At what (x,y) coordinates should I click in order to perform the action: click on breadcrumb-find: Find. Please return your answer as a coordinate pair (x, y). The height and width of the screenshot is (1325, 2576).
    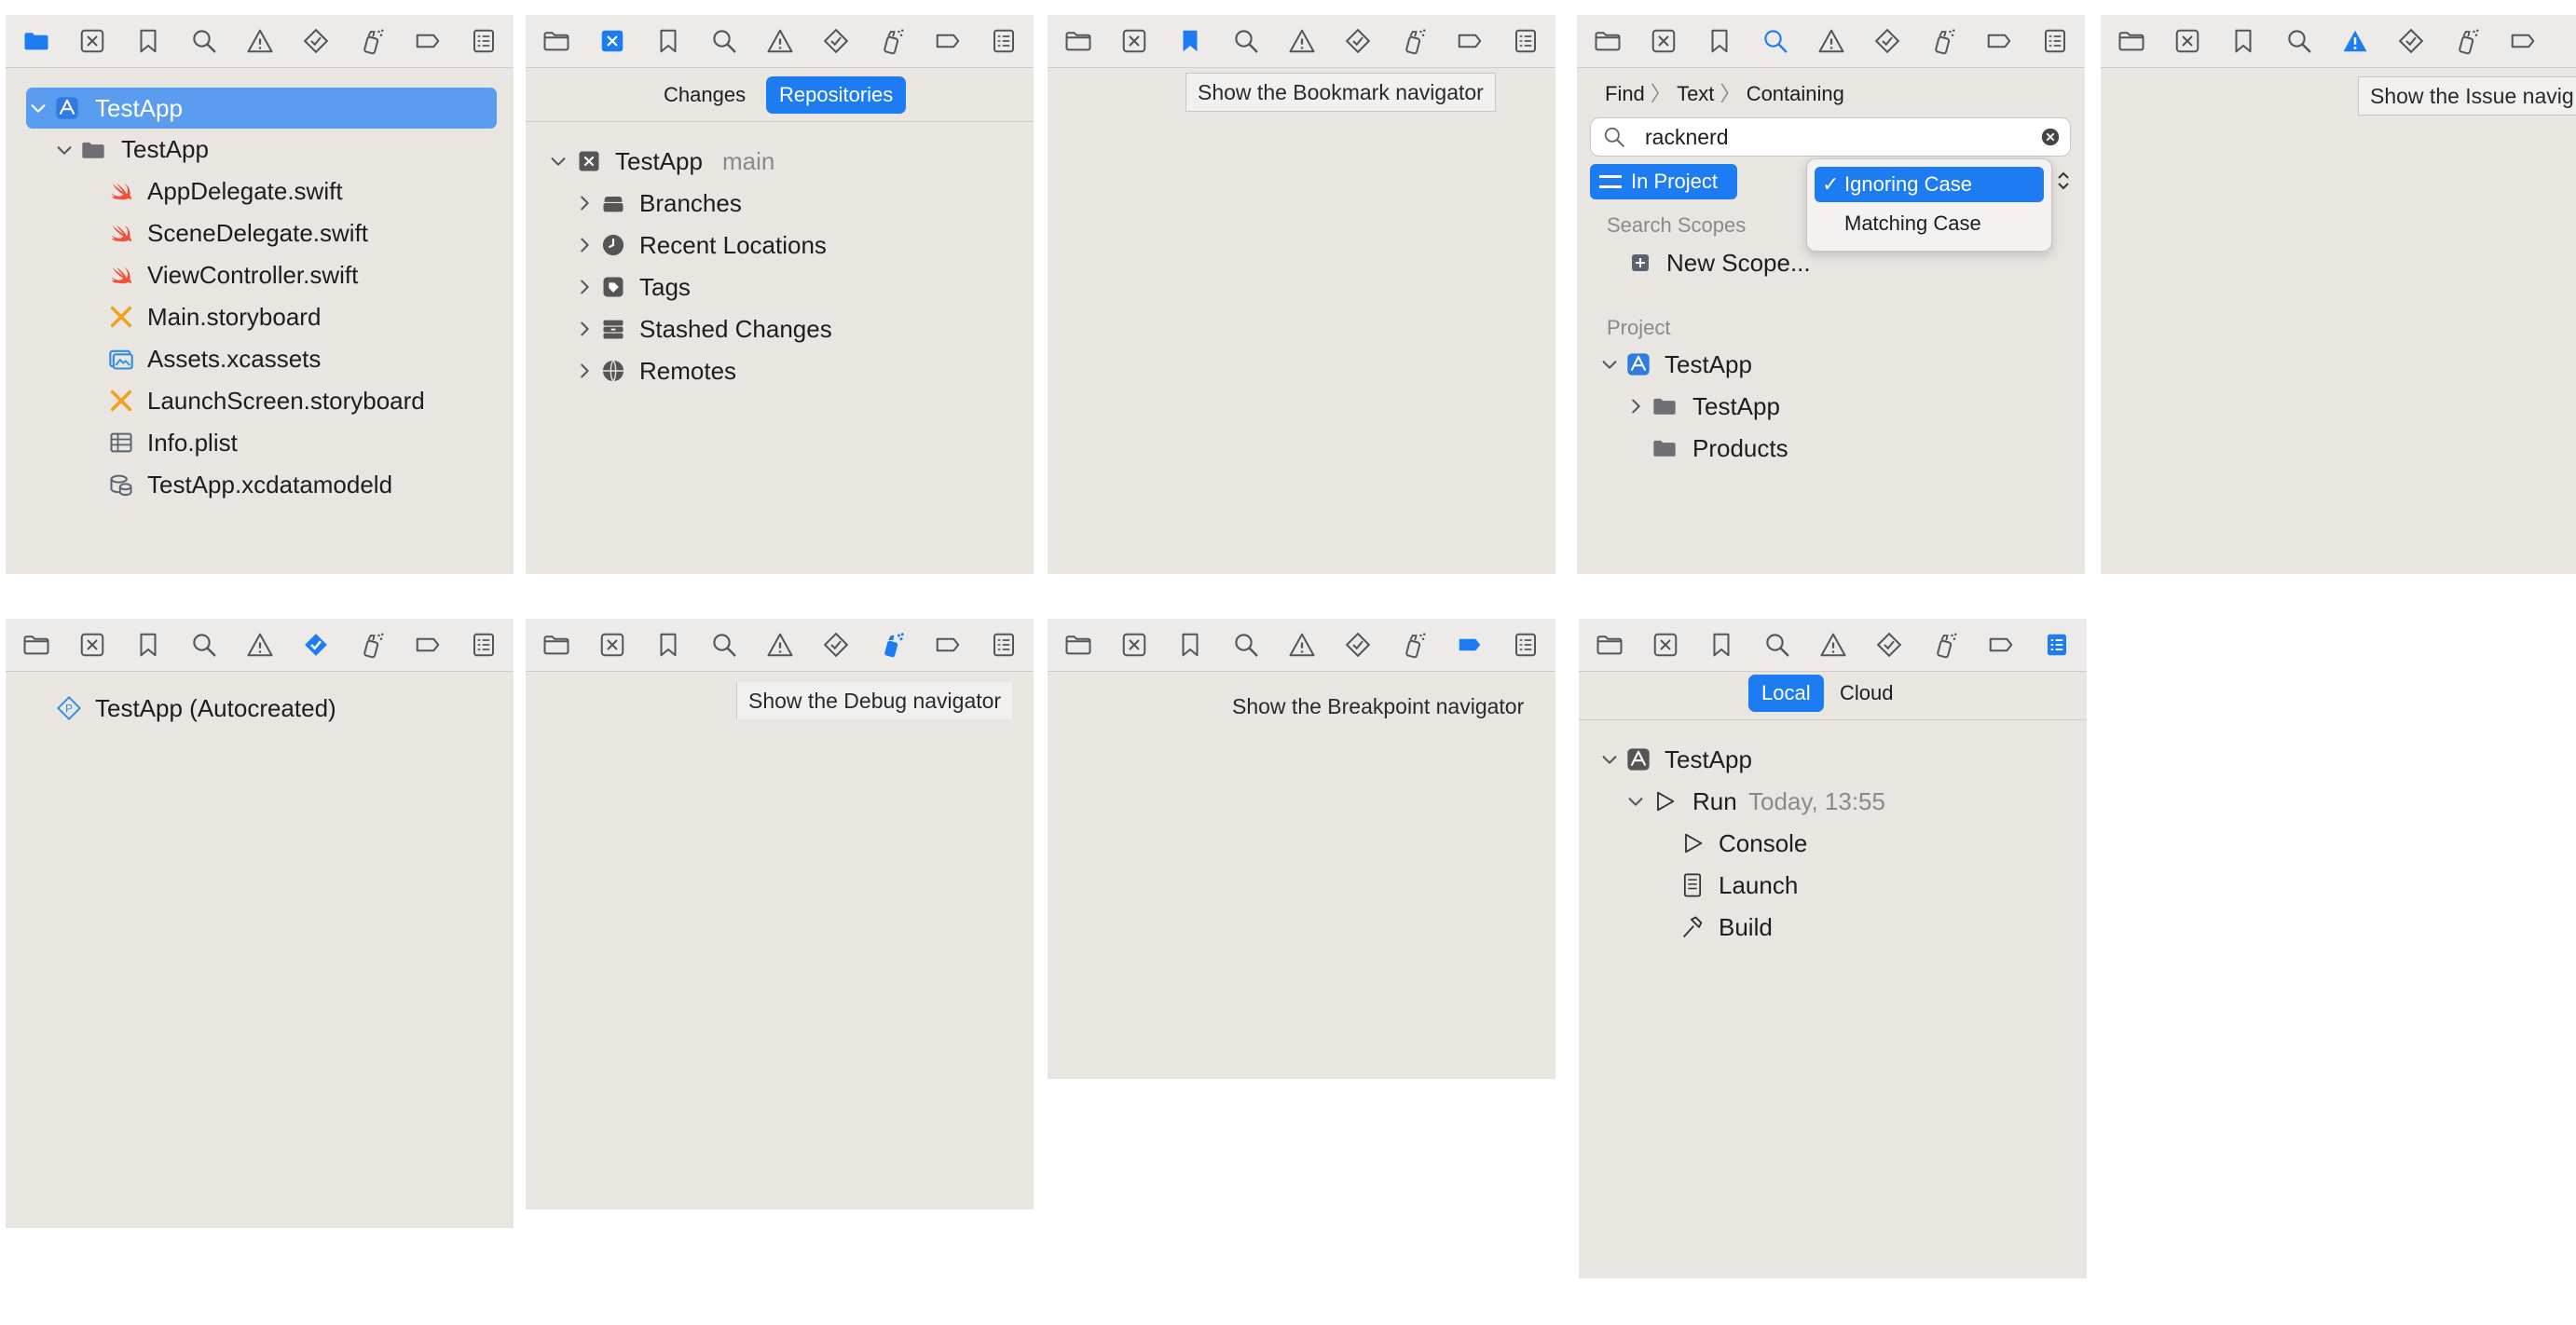
    Looking at the image, I should click on (1625, 93).